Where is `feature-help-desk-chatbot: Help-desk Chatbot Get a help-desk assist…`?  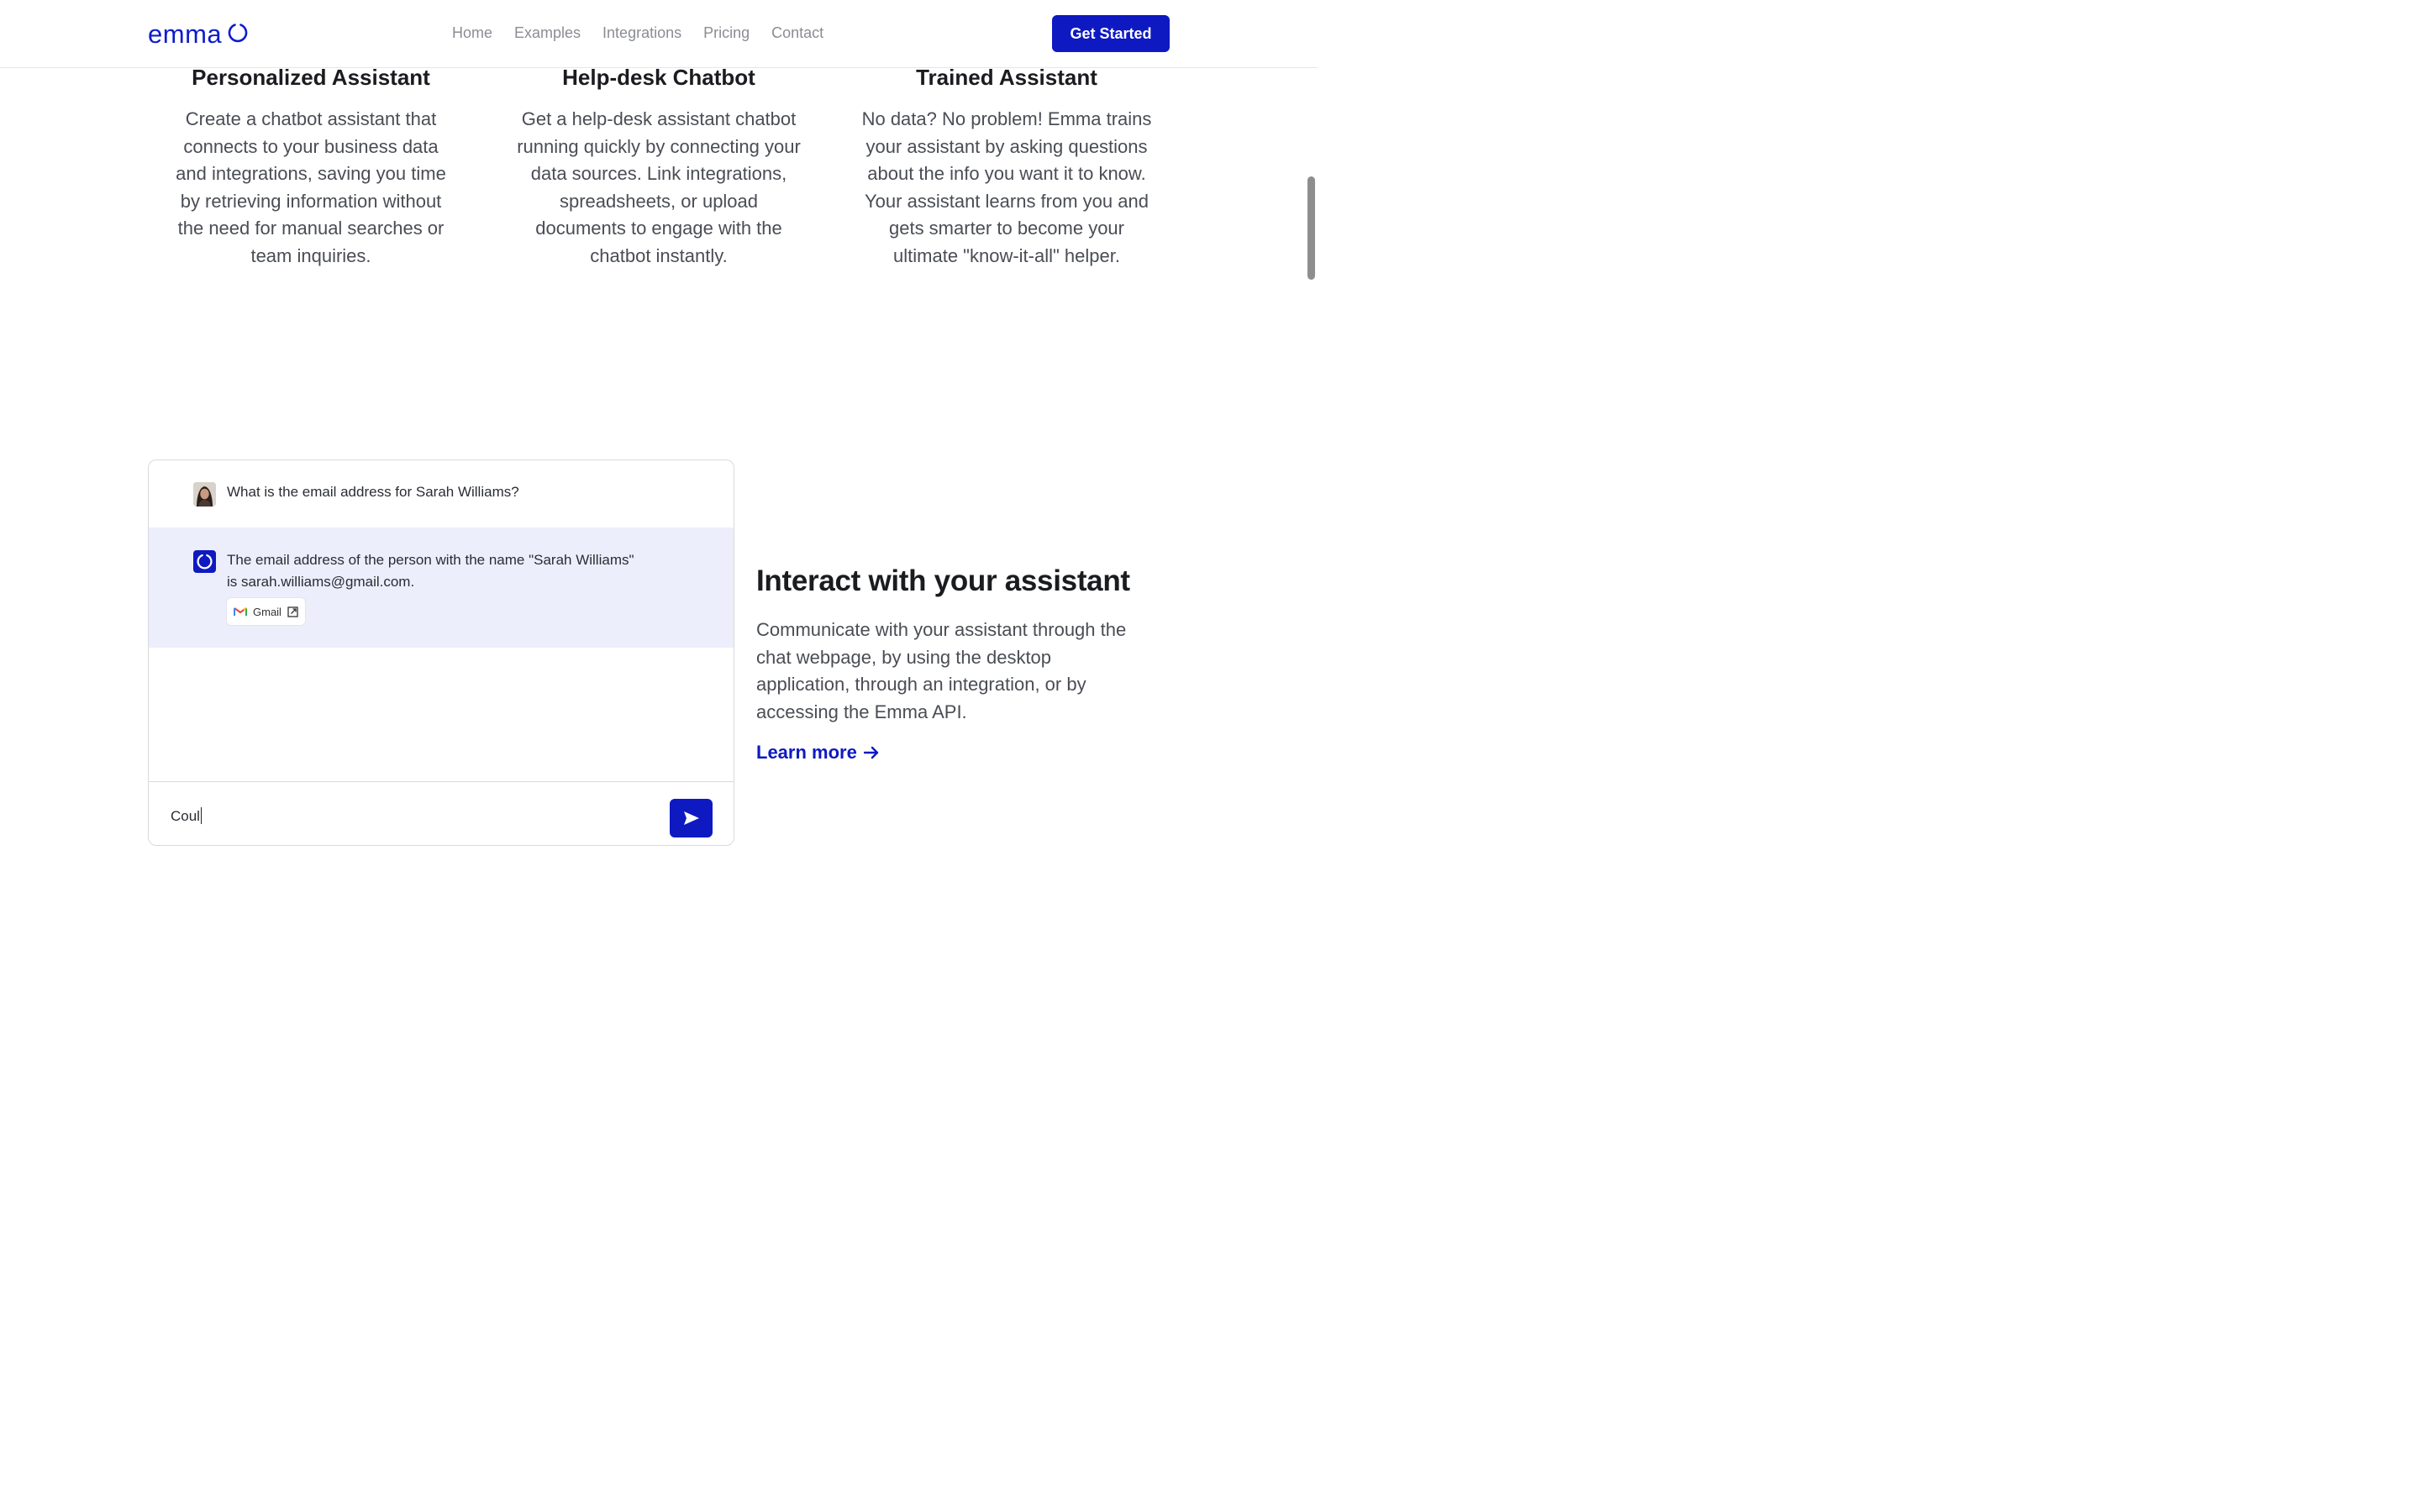
feature-help-desk-chatbot: Help-desk Chatbot Get a help-desk assist… is located at coordinates (658, 166).